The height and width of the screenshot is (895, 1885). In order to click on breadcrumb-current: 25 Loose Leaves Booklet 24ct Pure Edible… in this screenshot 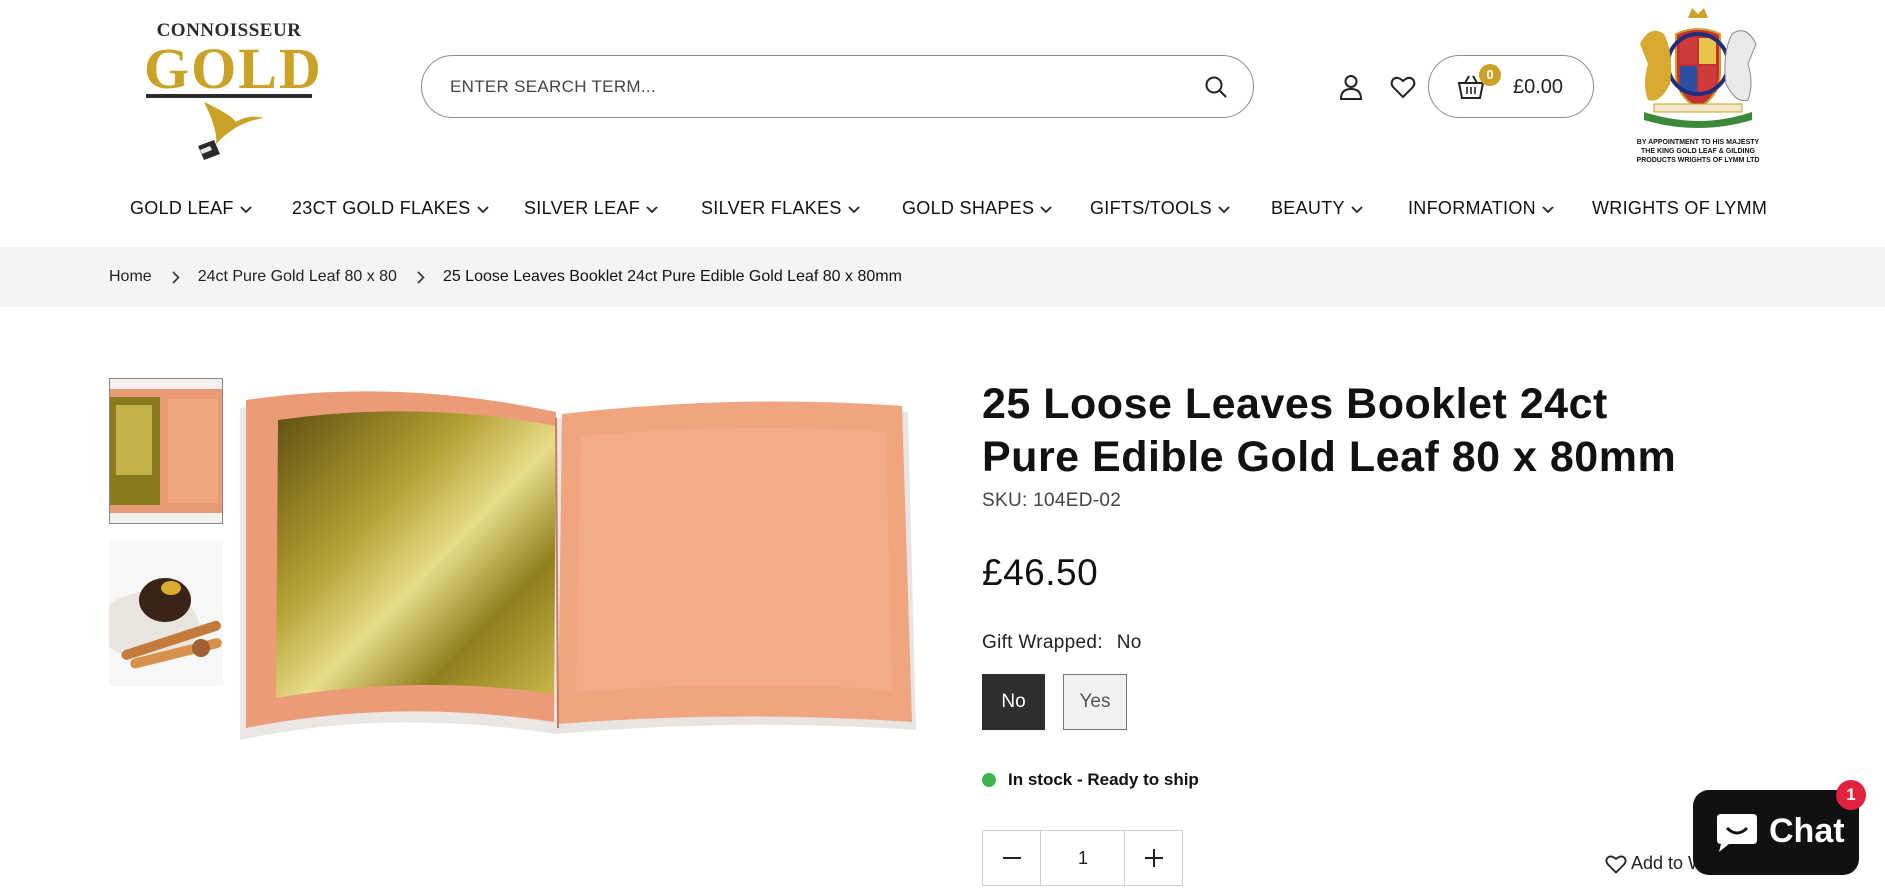, I will do `click(672, 276)`.